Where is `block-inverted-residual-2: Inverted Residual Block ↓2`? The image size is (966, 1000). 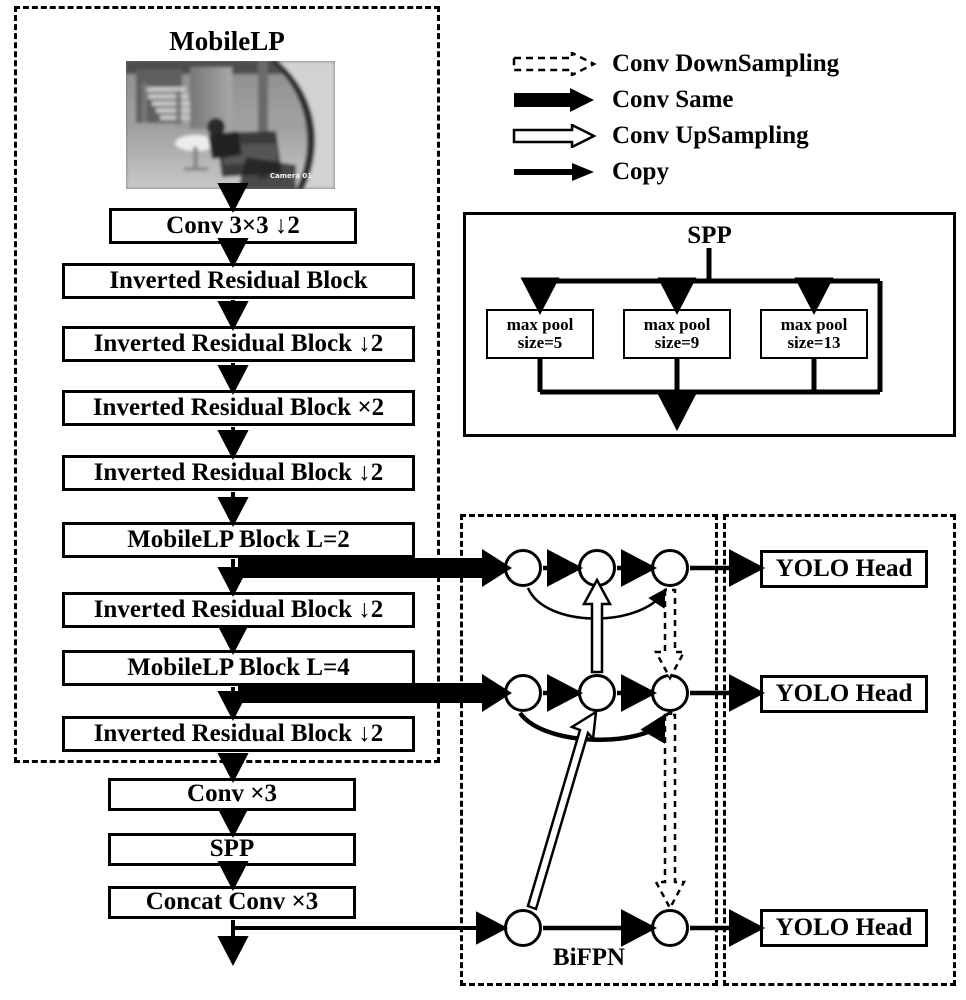
block-inverted-residual-2: Inverted Residual Block ↓2 is located at coordinates (238, 344).